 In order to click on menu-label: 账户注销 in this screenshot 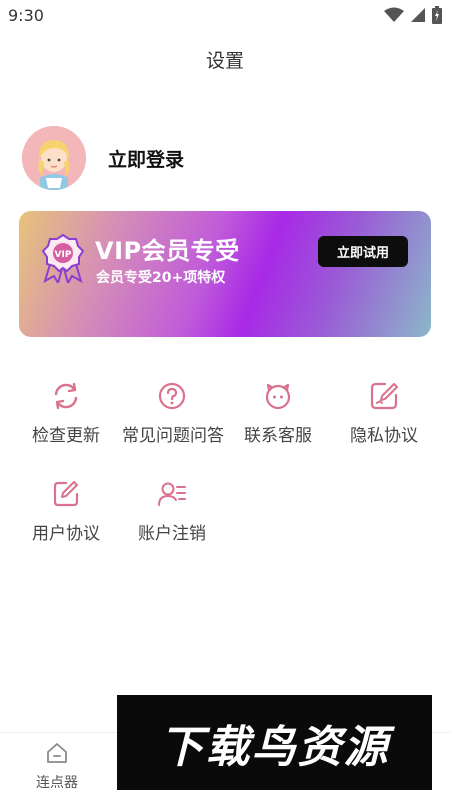, I will do `click(172, 534)`.